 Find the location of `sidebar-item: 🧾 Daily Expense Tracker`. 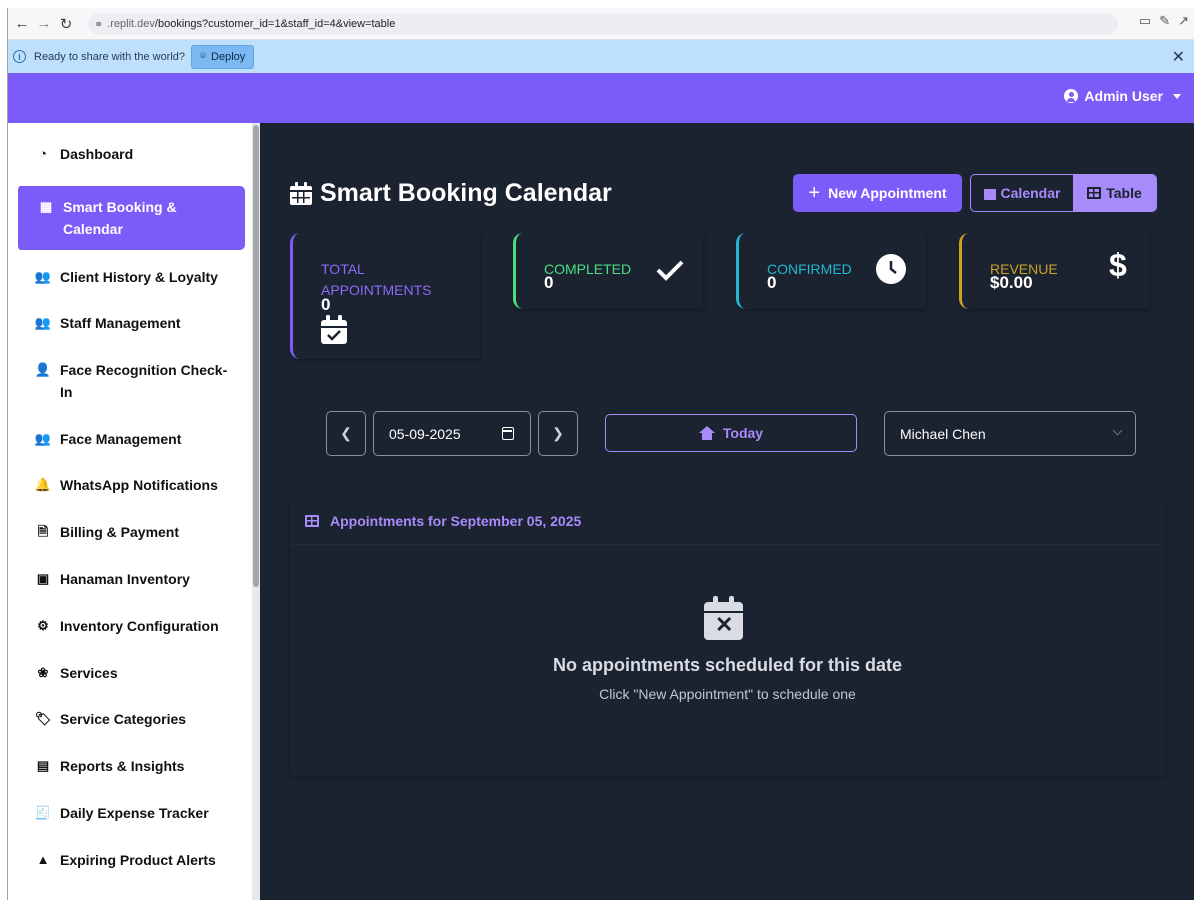

sidebar-item: 🧾 Daily Expense Tracker is located at coordinates (130, 813).